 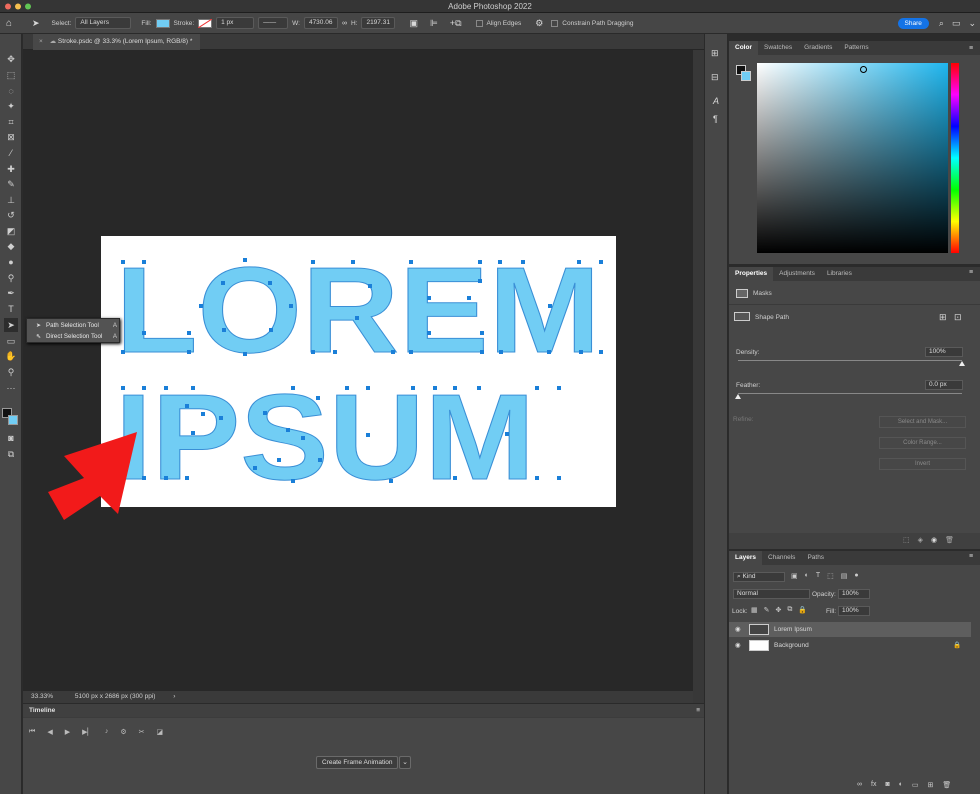 What do you see at coordinates (11, 356) in the screenshot?
I see `hand-tool-icon: ✋` at bounding box center [11, 356].